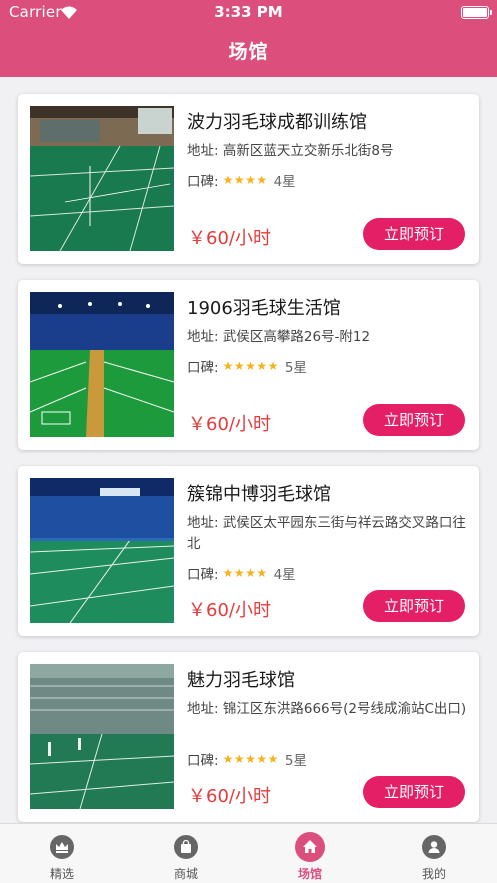 The height and width of the screenshot is (883, 497). I want to click on tab-mall: 商城, so click(186, 853).